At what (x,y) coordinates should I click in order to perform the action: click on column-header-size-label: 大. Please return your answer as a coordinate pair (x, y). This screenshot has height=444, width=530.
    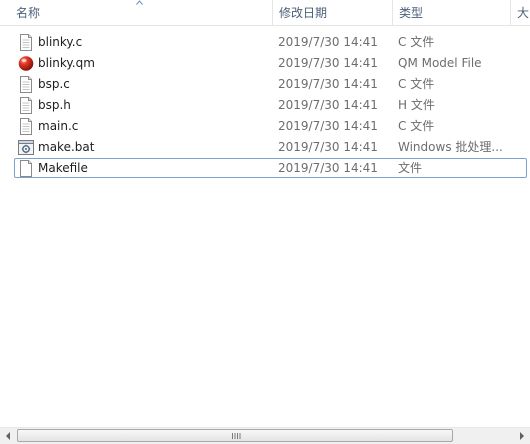
    Looking at the image, I should click on (523, 13).